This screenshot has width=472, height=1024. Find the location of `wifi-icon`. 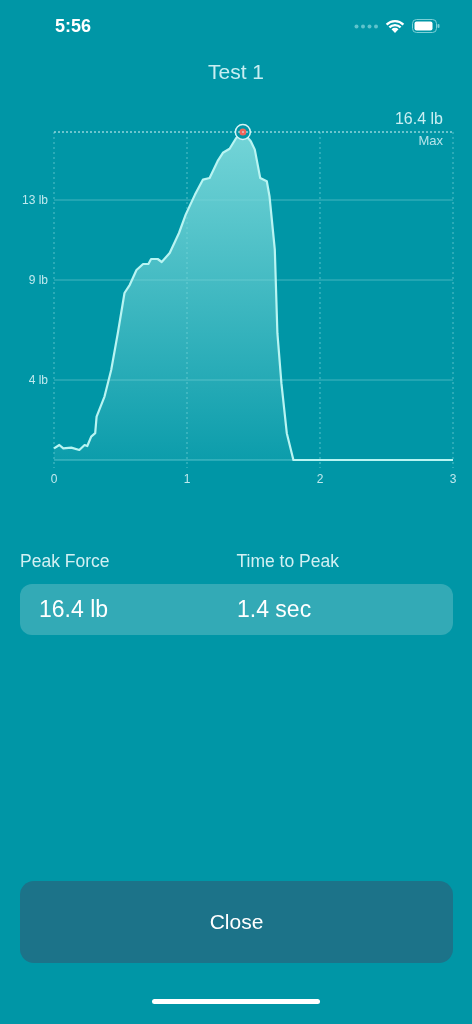

wifi-icon is located at coordinates (395, 26).